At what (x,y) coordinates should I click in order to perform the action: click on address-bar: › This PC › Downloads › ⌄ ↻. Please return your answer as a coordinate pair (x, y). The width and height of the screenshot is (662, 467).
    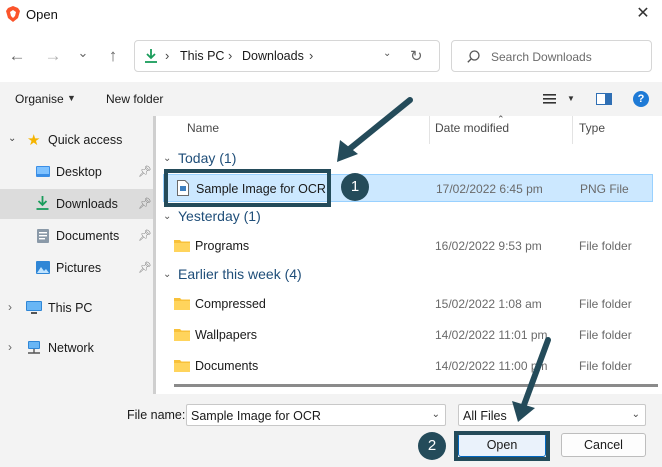
    Looking at the image, I should click on (287, 56).